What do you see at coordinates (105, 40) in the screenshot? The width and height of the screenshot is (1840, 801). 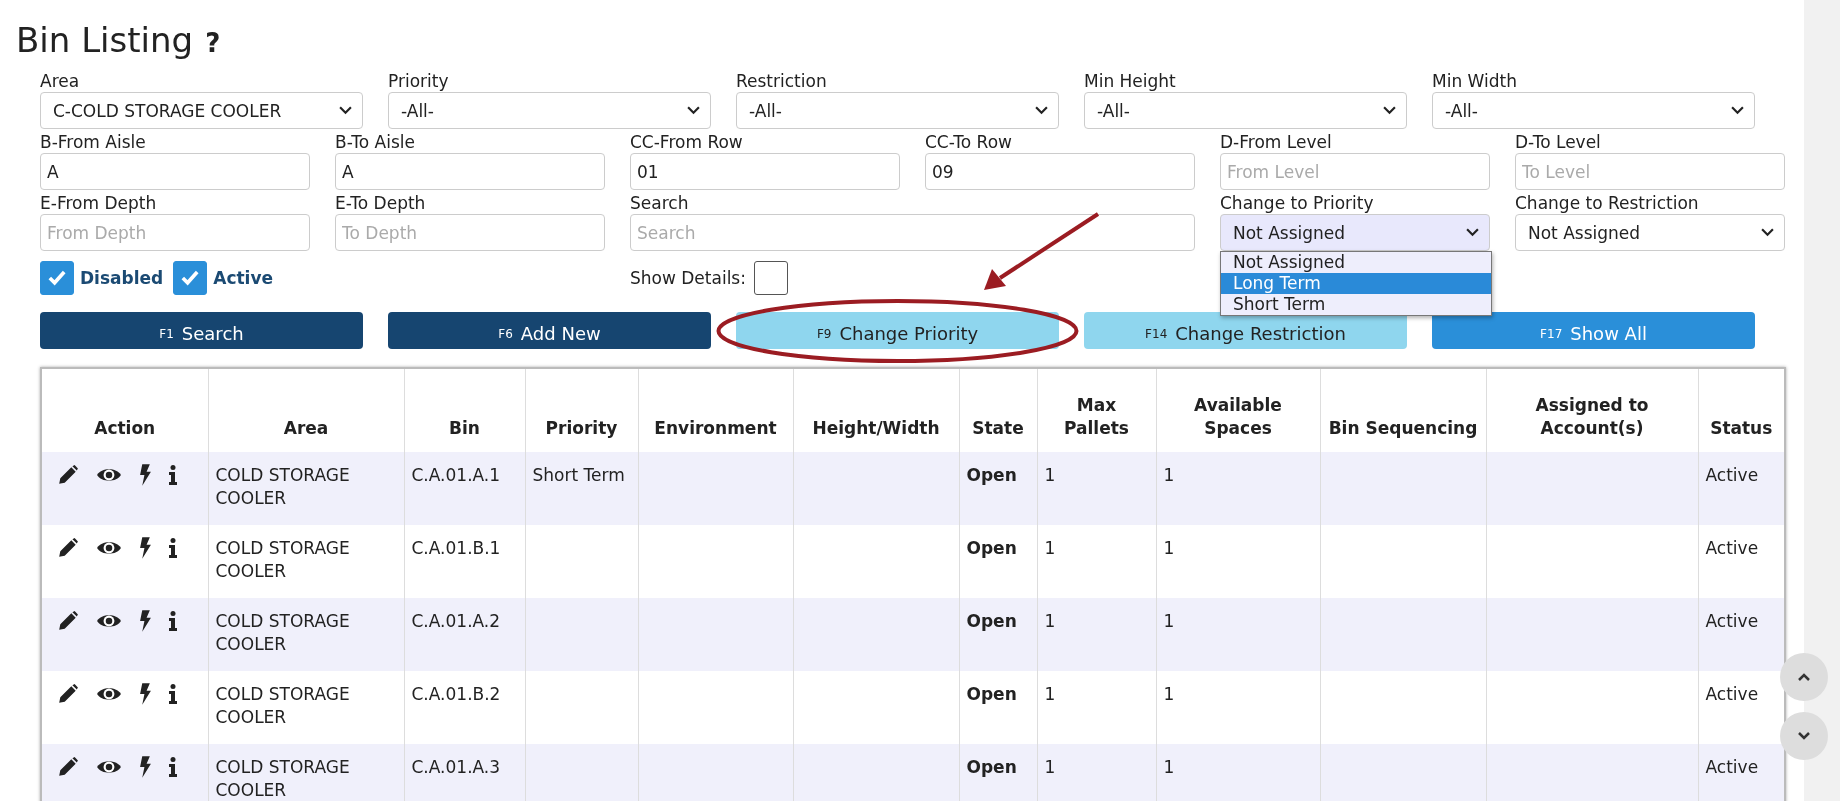 I see `page-title: Bin Listing` at bounding box center [105, 40].